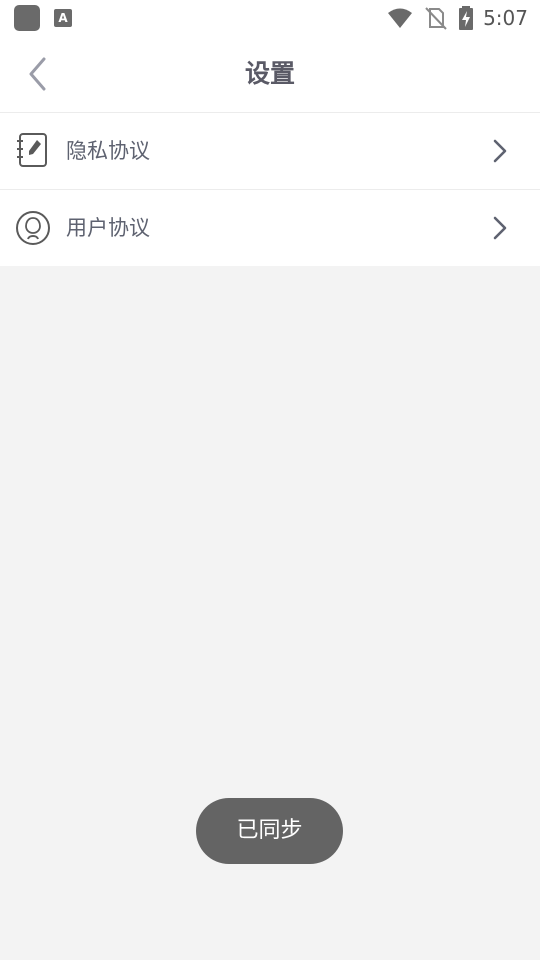 This screenshot has width=540, height=960. I want to click on page-title: 设置, so click(269, 73).